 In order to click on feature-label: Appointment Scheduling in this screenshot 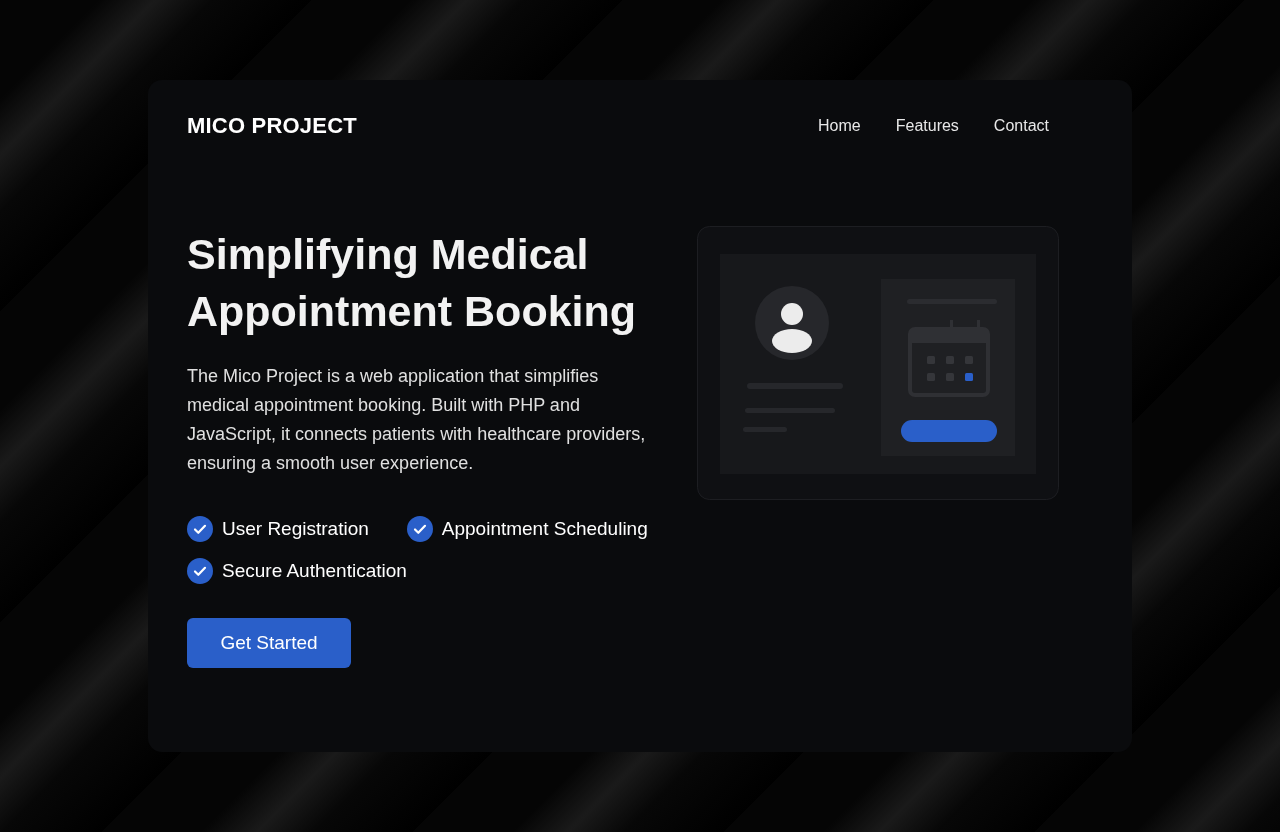, I will do `click(544, 529)`.